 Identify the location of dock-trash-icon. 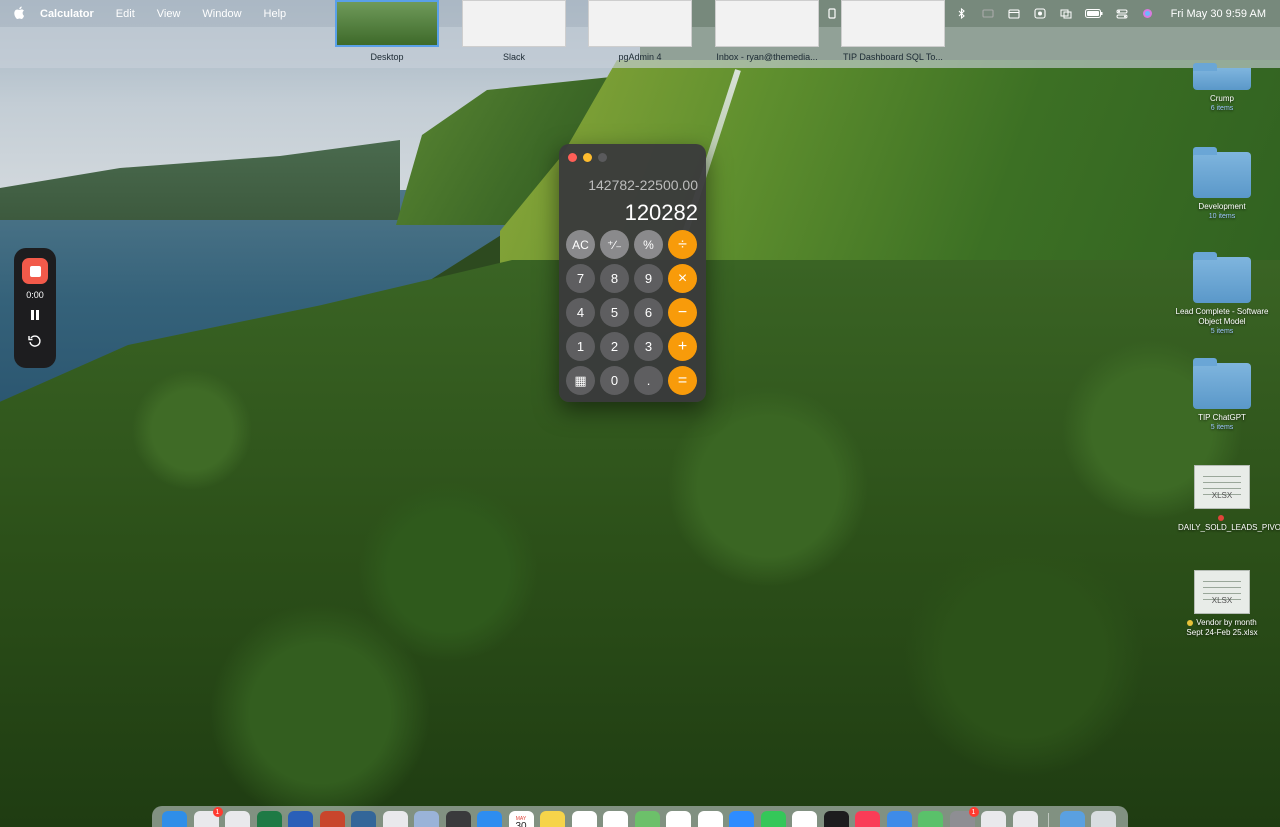
(1103, 819).